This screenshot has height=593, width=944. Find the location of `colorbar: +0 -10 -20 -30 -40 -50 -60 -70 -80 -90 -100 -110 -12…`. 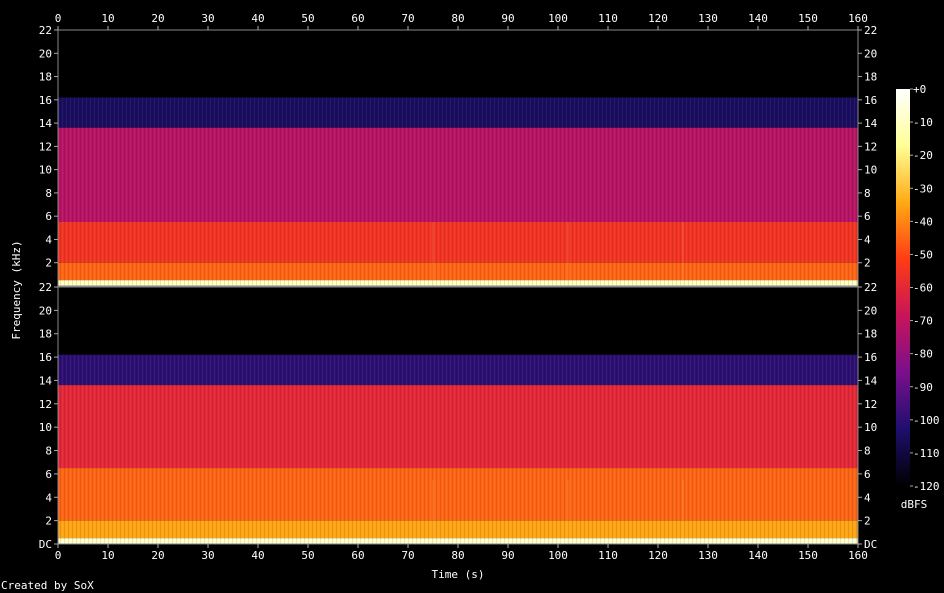

colorbar: +0 -10 -20 -30 -40 -50 -60 -70 -80 -90 -100 -110 -12… is located at coordinates (918, 288).